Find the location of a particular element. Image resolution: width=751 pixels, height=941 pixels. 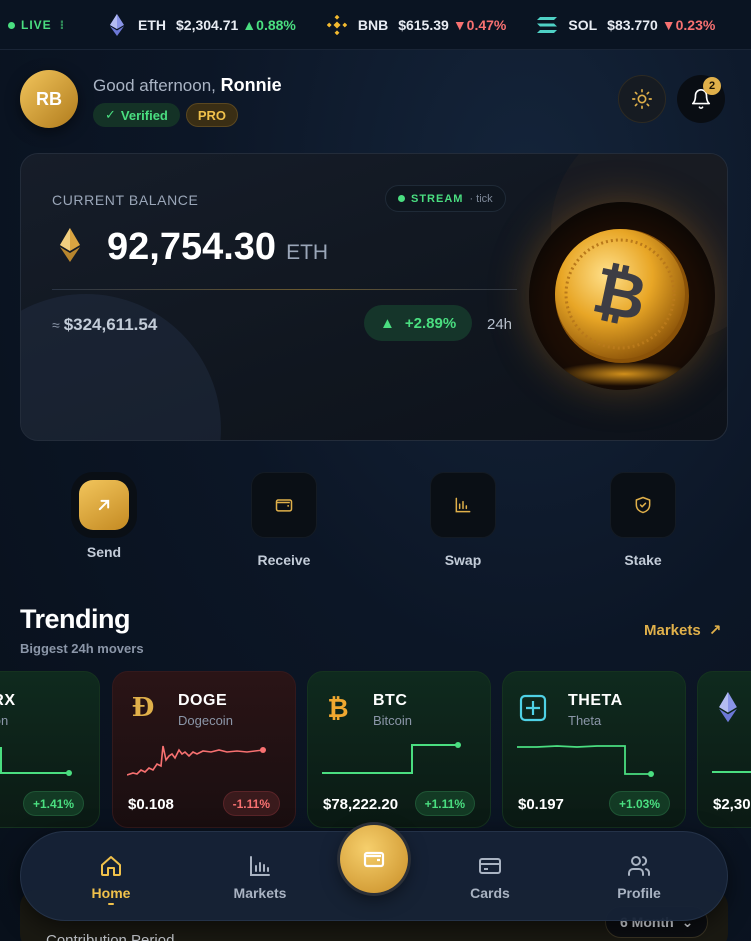

balance-change-pill: ▲ +2.89% is located at coordinates (418, 323).